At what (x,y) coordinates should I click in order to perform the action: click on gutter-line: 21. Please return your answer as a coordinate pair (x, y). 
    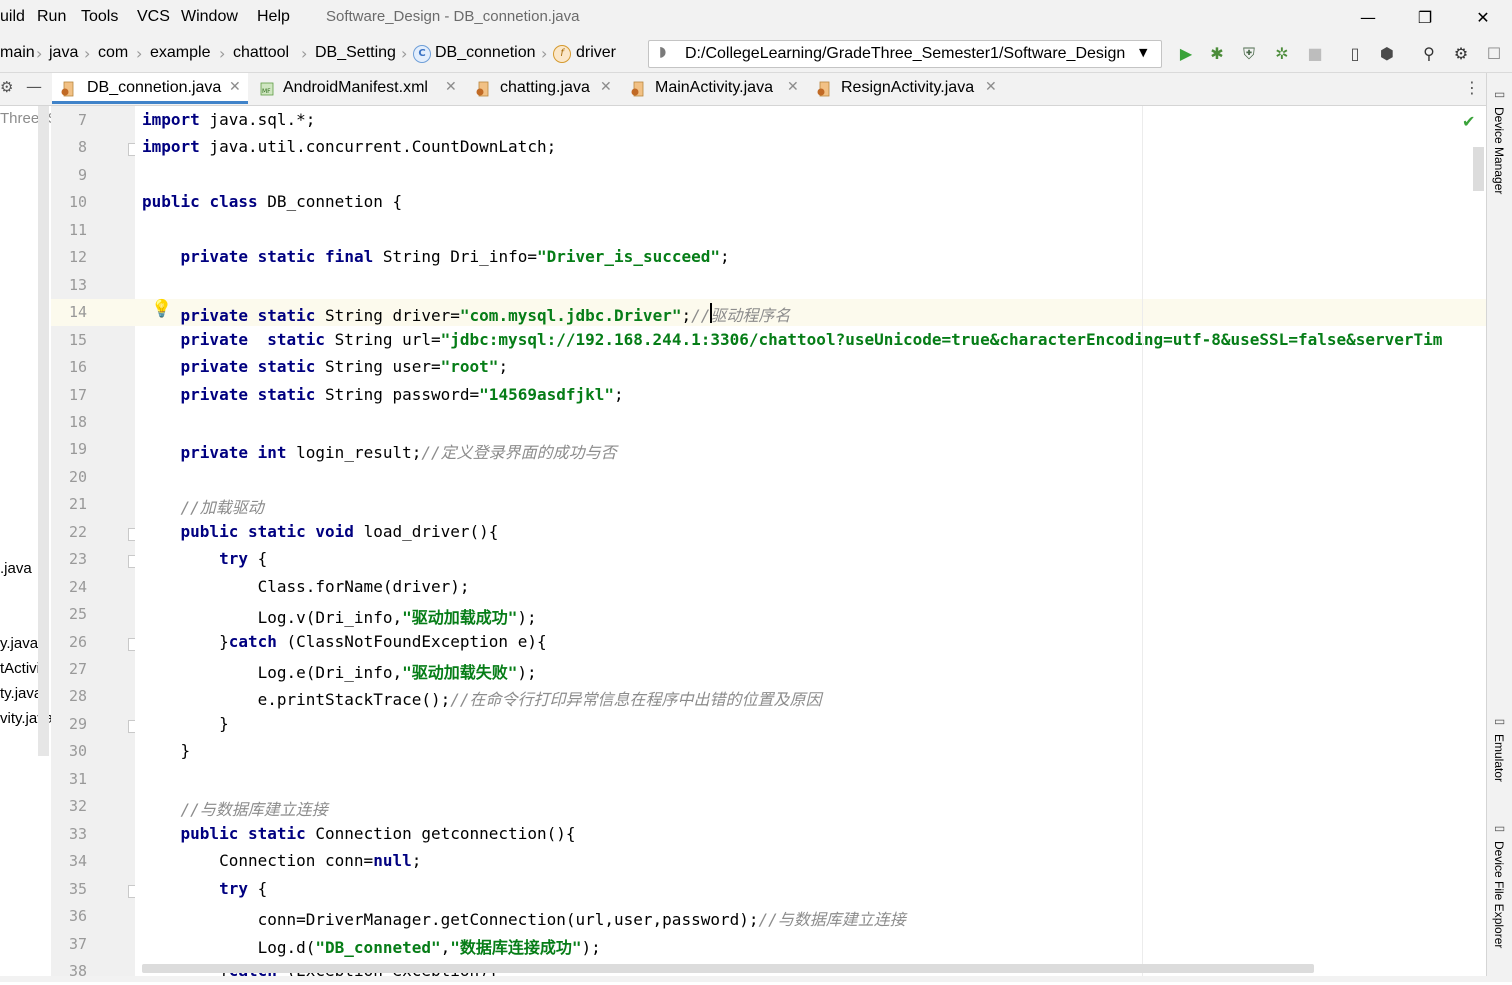
    Looking at the image, I should click on (93, 504).